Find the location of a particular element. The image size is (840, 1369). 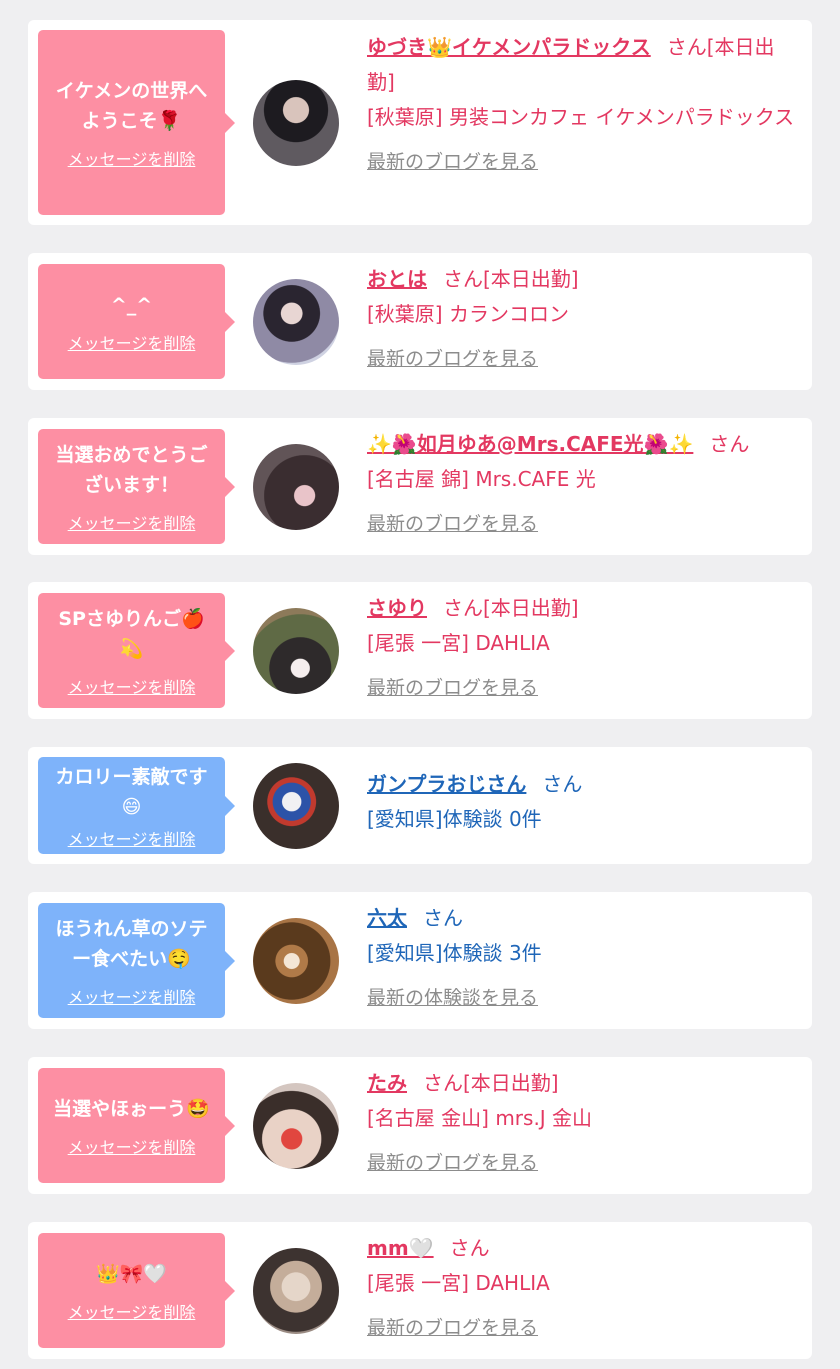

message-text: 当選やほぉーう🤩 is located at coordinates (131, 1108).